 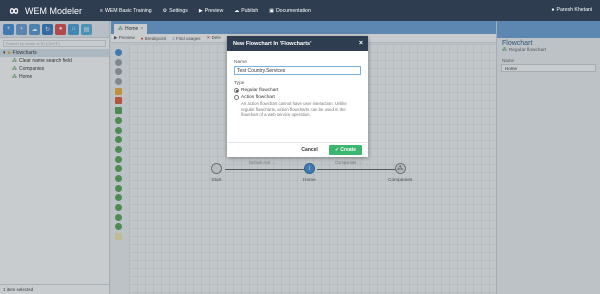 I want to click on user-menu: ● Paresh Khetani, so click(x=571, y=10).